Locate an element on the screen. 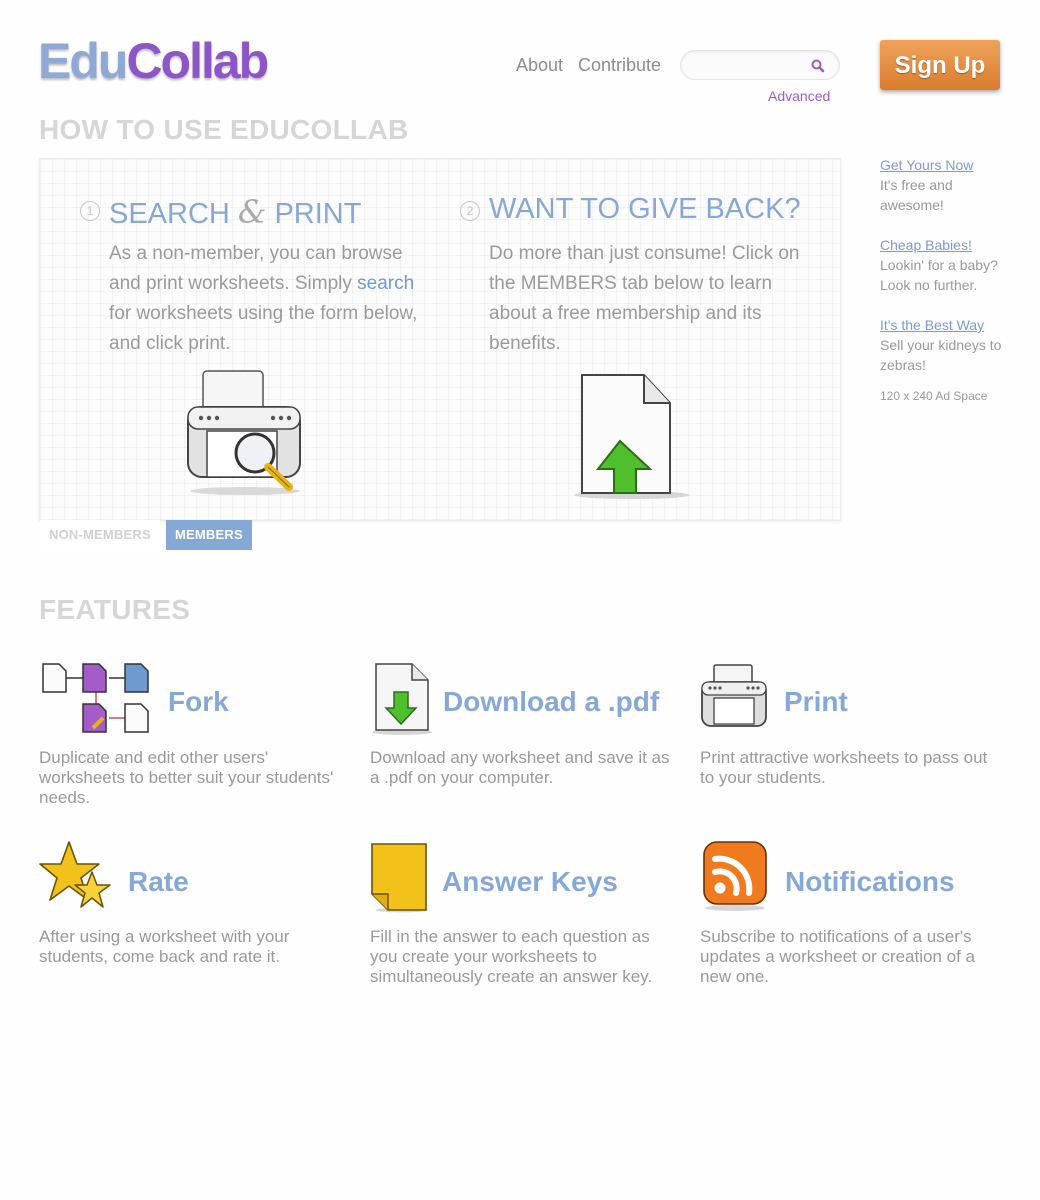 This screenshot has width=1040, height=1200. ad-link: It's the Best Way is located at coordinates (945, 325).